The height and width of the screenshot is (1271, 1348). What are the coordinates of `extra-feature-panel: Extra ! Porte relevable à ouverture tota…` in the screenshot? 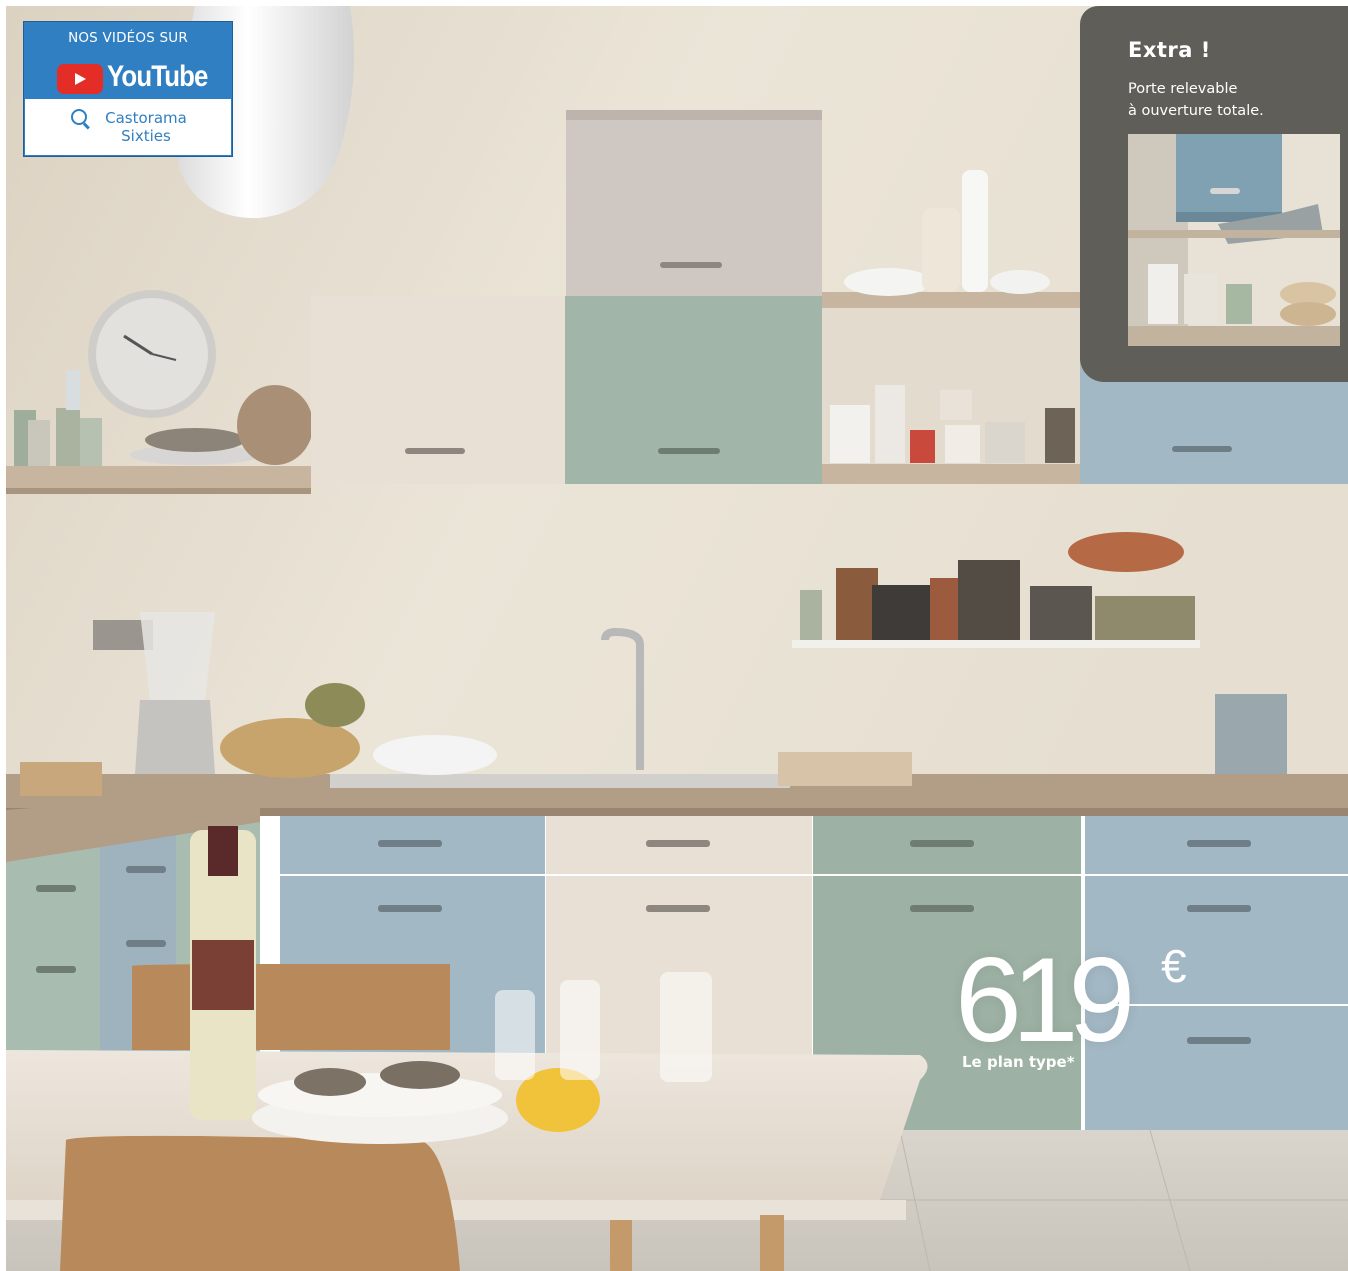 It's located at (1214, 194).